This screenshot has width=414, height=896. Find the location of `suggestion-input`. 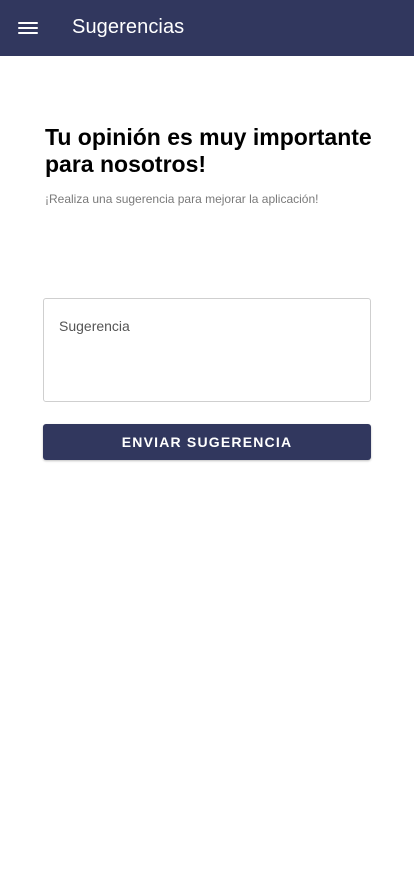

suggestion-input is located at coordinates (207, 350).